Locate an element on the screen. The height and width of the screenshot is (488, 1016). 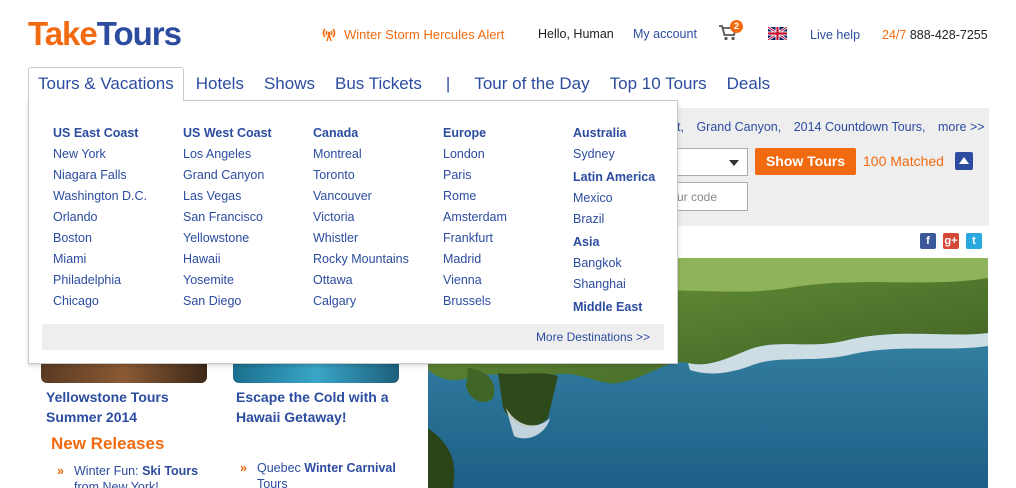
nav-bus-tickets: Bus Tickets is located at coordinates (378, 84).